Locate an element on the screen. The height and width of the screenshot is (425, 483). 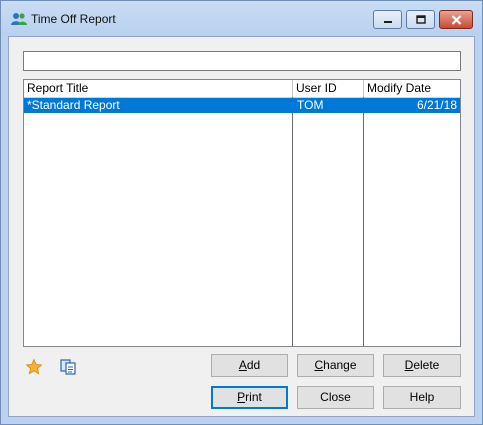
cell-user-id: TOM is located at coordinates (310, 105).